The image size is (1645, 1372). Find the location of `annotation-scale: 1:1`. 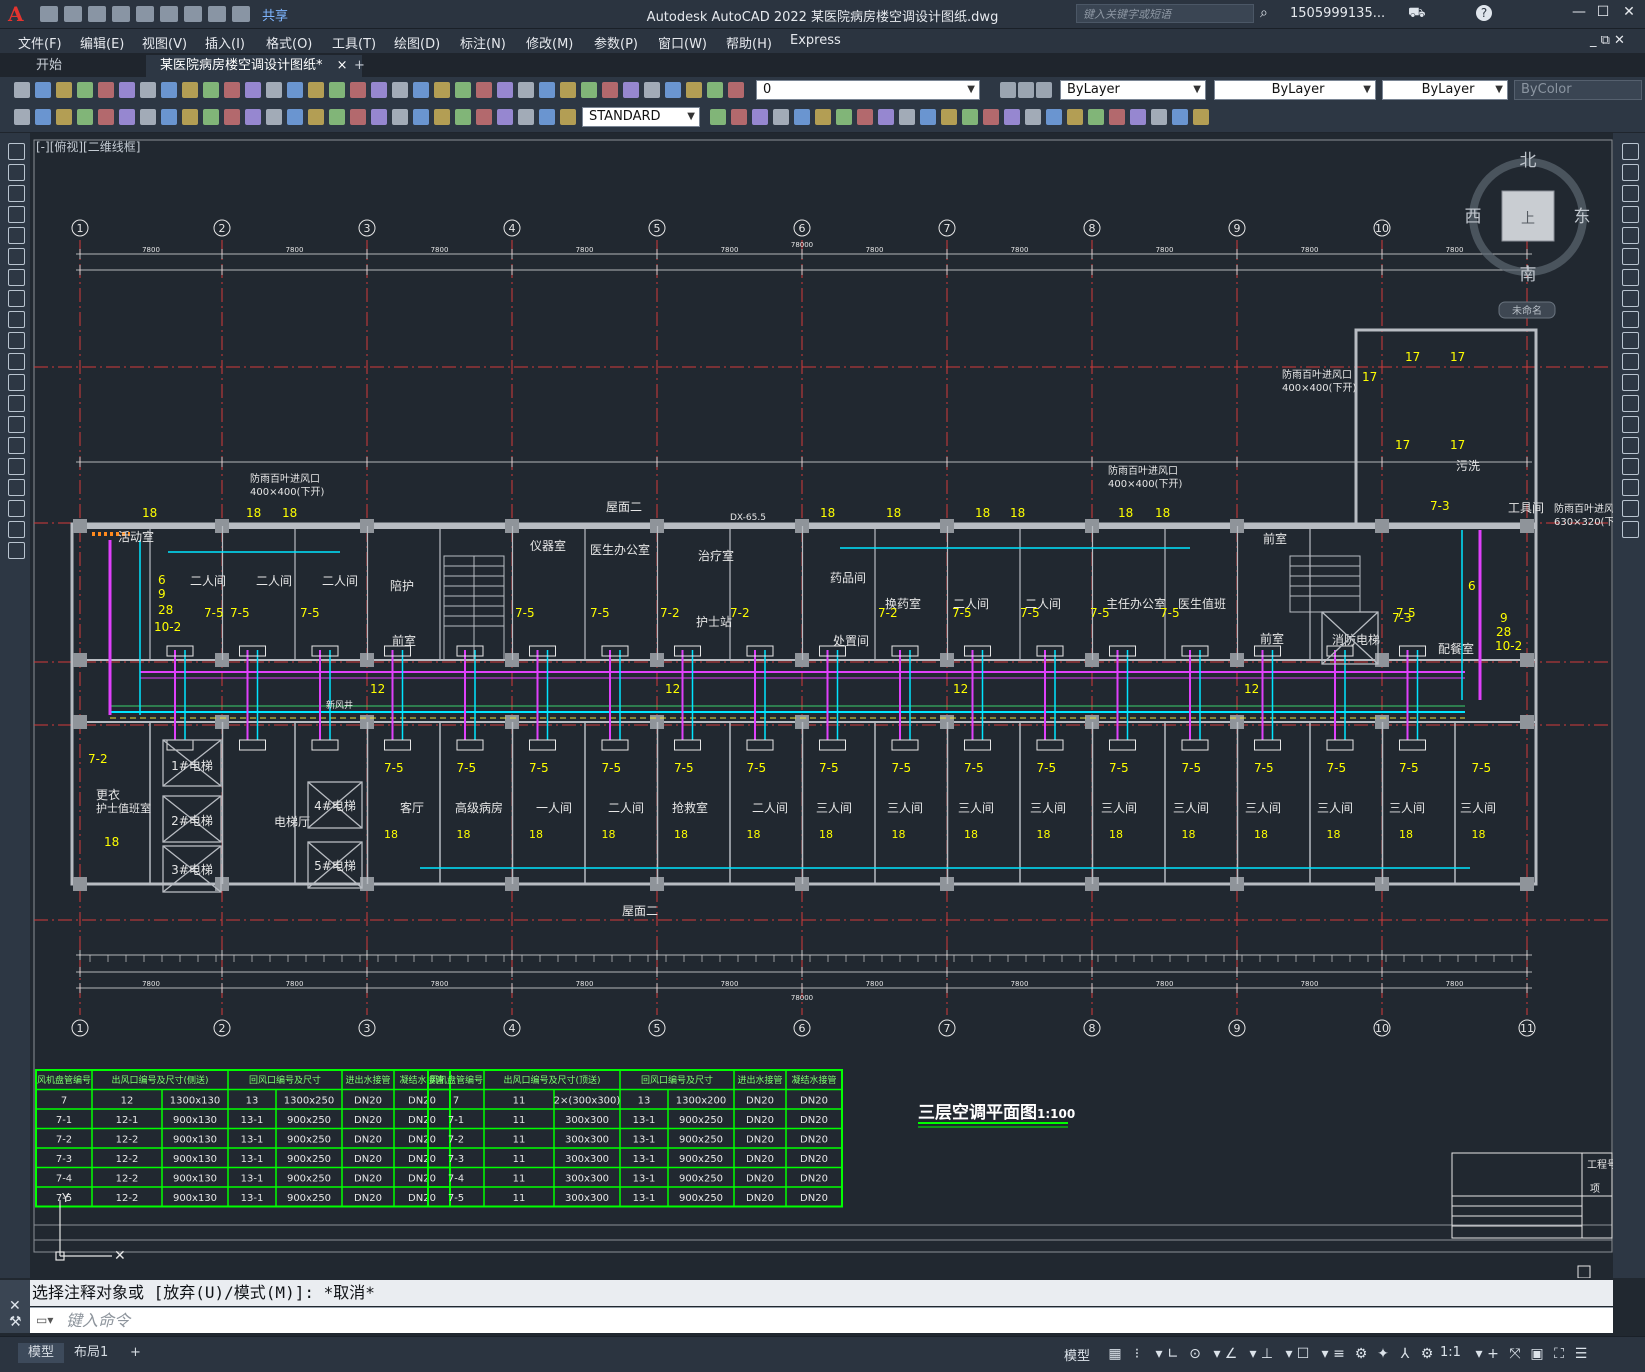

annotation-scale: 1:1 is located at coordinates (1450, 1352).